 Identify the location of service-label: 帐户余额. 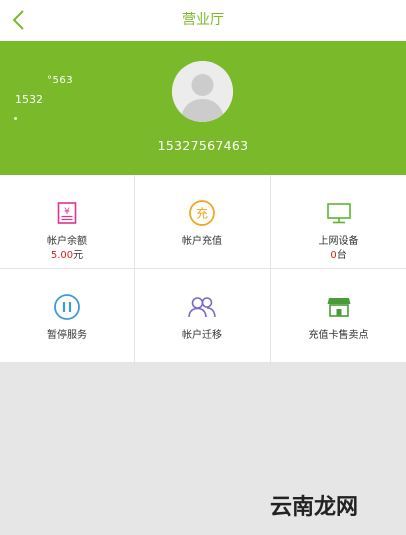
(67, 241).